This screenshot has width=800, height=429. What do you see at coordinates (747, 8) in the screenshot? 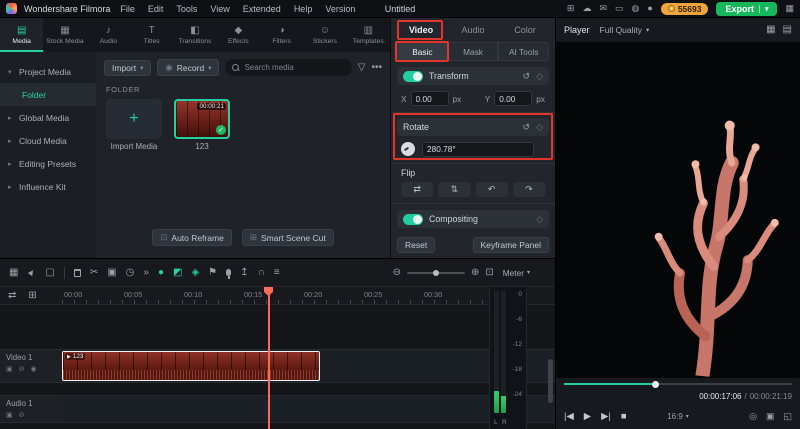
I see `export-button: Export ▾` at bounding box center [747, 8].